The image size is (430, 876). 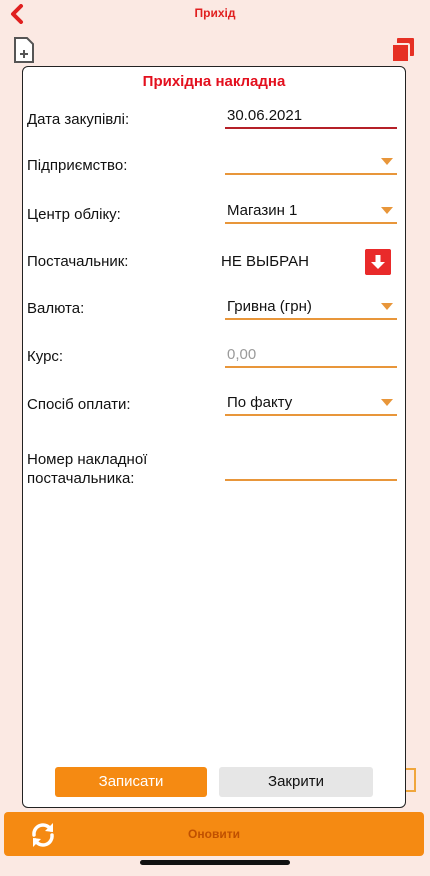 I want to click on purchase-date-label: Дата закупівлі:, so click(x=78, y=119).